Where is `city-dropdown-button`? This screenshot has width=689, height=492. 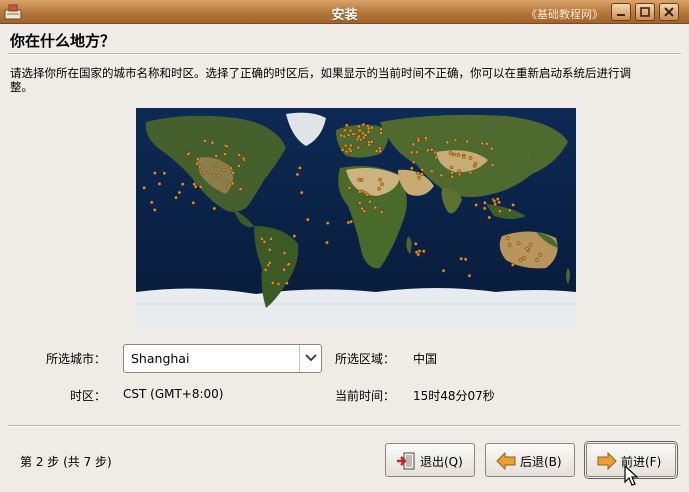 city-dropdown-button is located at coordinates (310, 358).